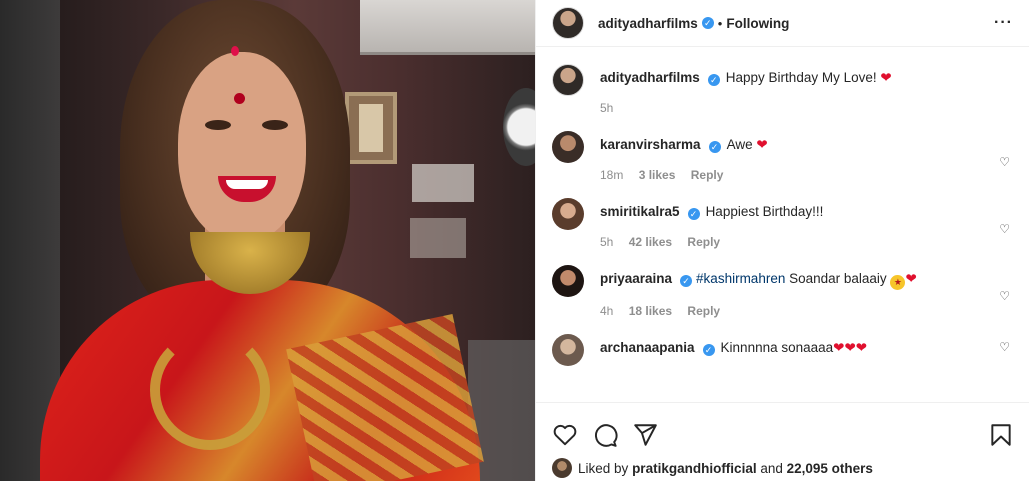 The image size is (1029, 481). What do you see at coordinates (636, 278) in the screenshot?
I see `comment-username: priyaaraina` at bounding box center [636, 278].